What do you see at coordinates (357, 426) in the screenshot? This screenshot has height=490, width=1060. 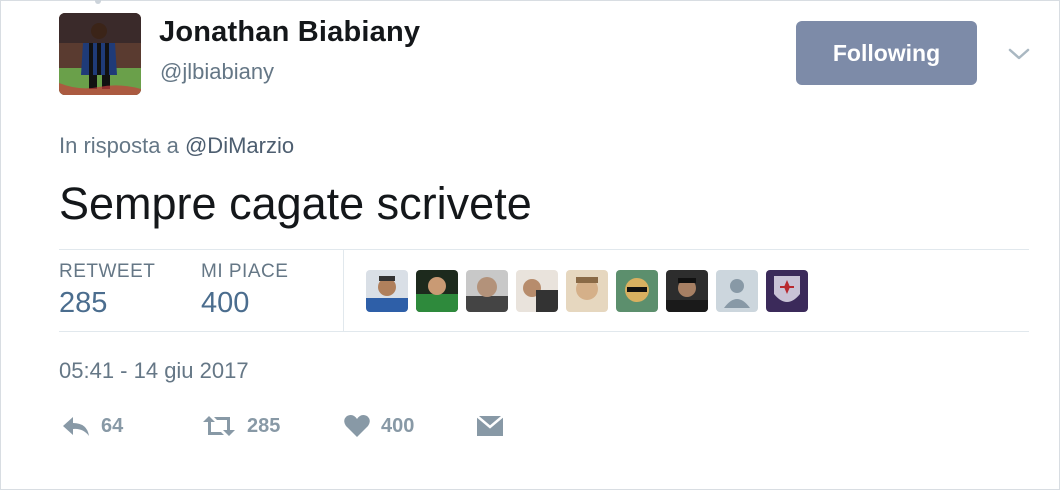 I see `heart-icon` at bounding box center [357, 426].